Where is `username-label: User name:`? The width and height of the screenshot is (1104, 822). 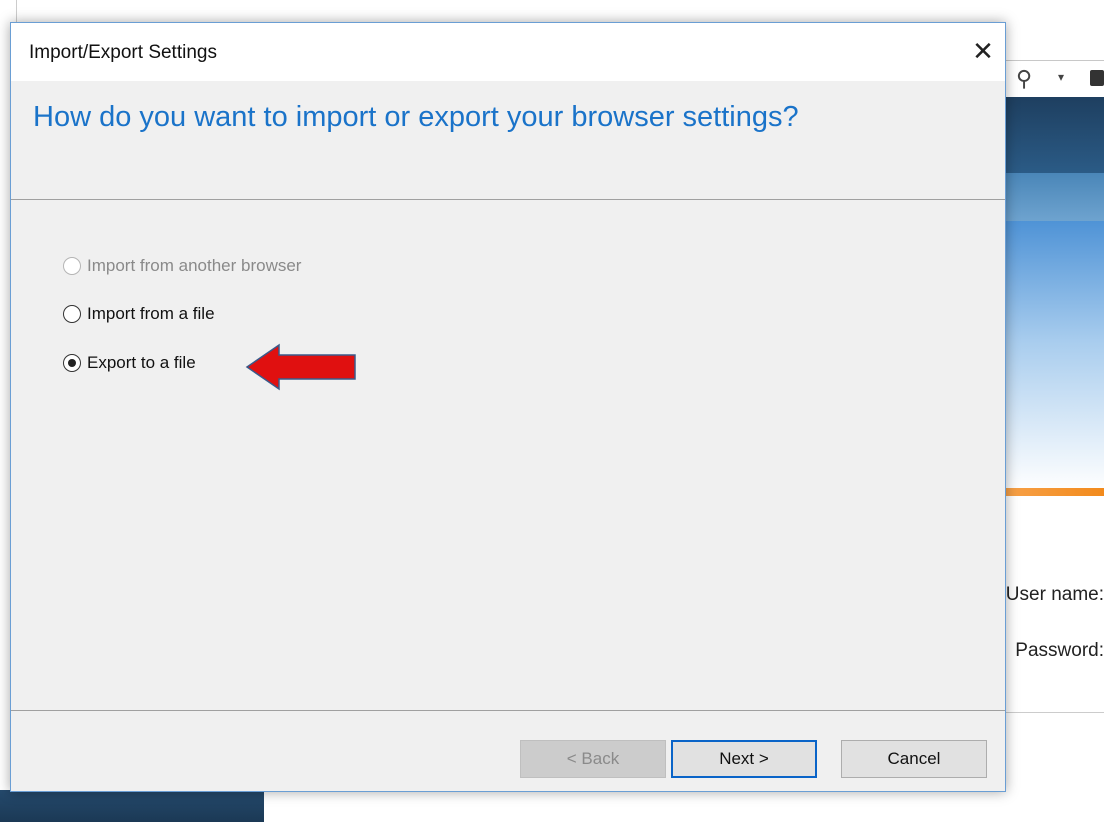
username-label: User name: is located at coordinates (1048, 595).